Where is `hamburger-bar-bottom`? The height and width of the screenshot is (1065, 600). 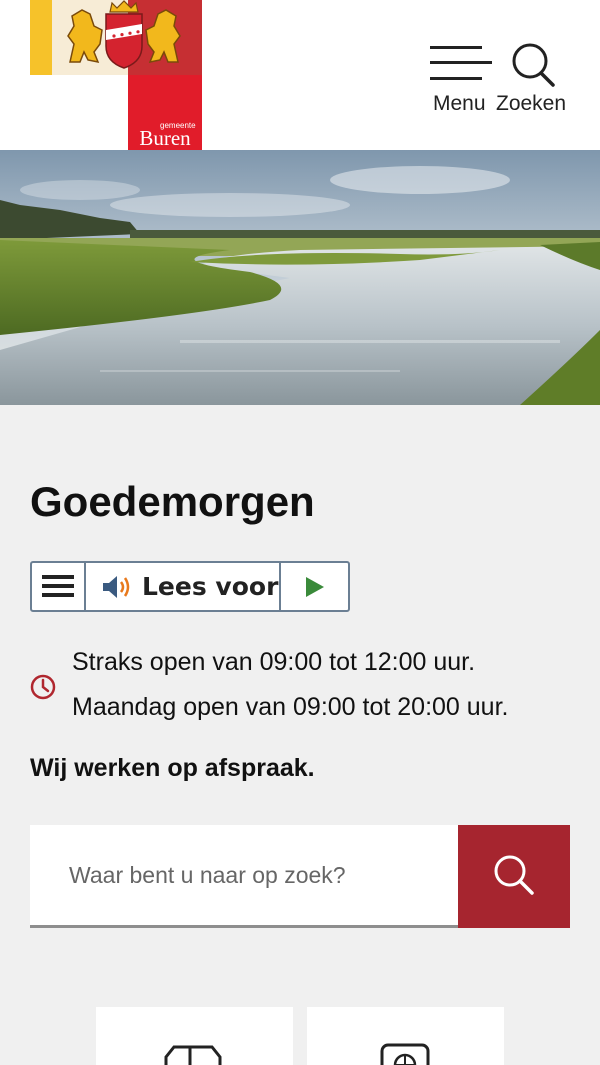
hamburger-bar-bottom is located at coordinates (456, 78).